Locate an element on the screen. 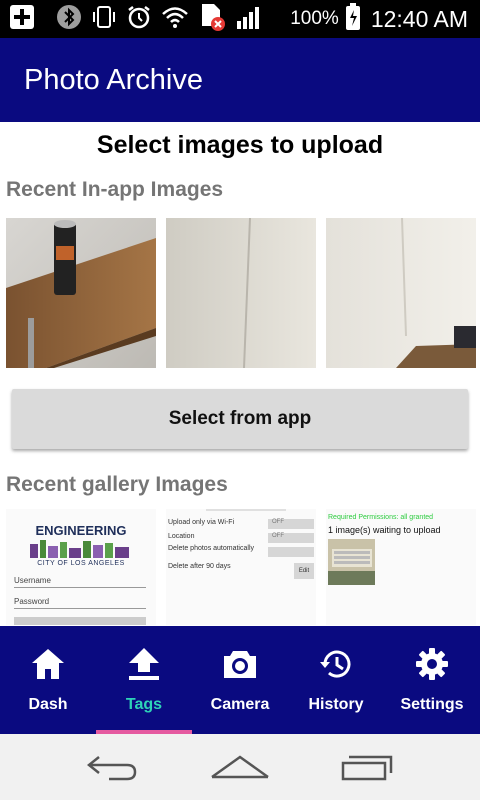  bottom-navigation: Dash Tags Camera History Settings is located at coordinates (240, 680).